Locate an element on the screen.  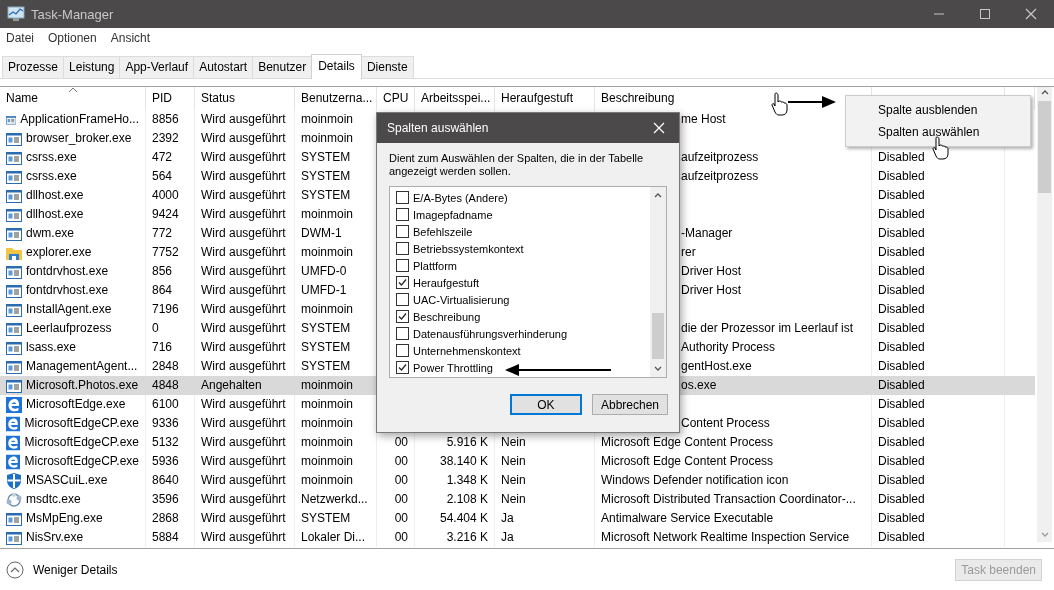
option-label: Plattform is located at coordinates (435, 265).